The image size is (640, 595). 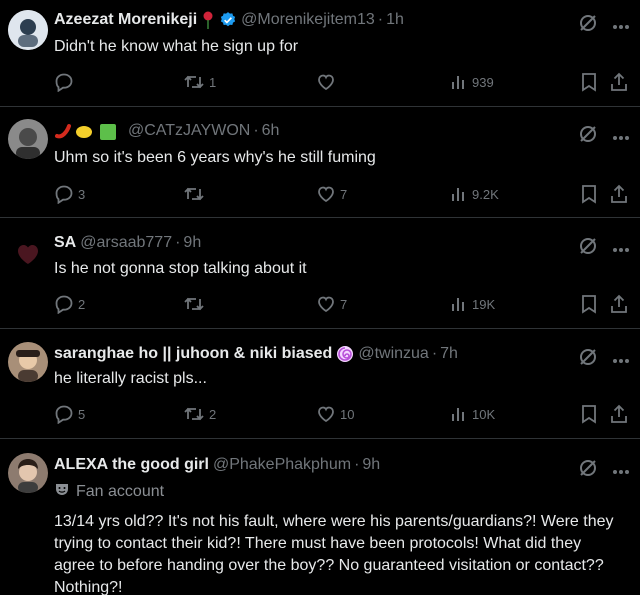 What do you see at coordinates (395, 20) in the screenshot?
I see `timestamp: 1h` at bounding box center [395, 20].